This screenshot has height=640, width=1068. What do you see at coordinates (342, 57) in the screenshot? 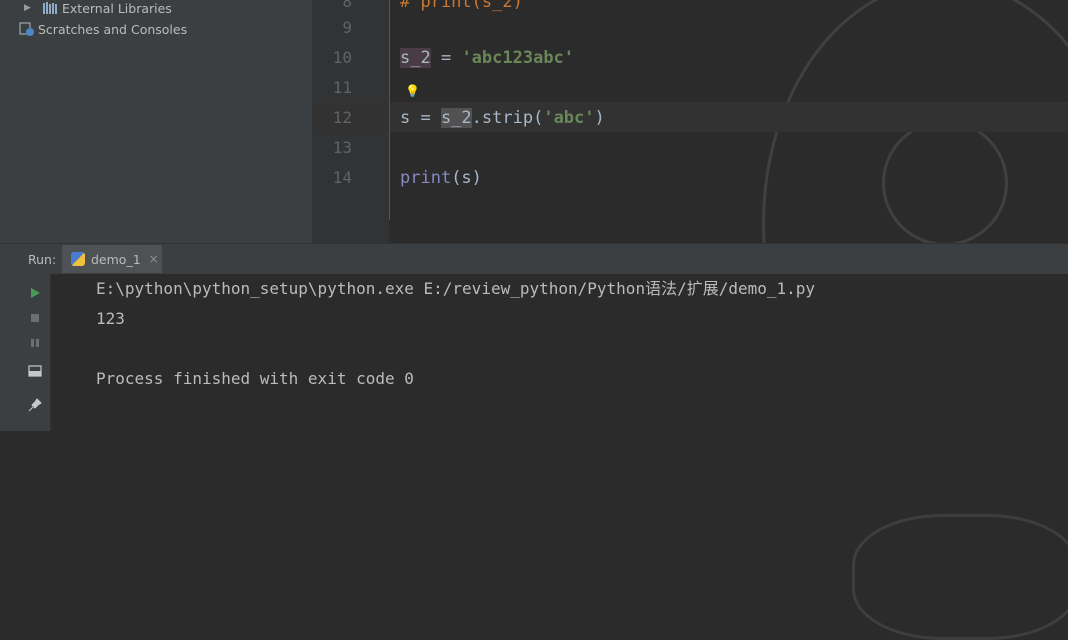
I see `line-number: 10` at bounding box center [342, 57].